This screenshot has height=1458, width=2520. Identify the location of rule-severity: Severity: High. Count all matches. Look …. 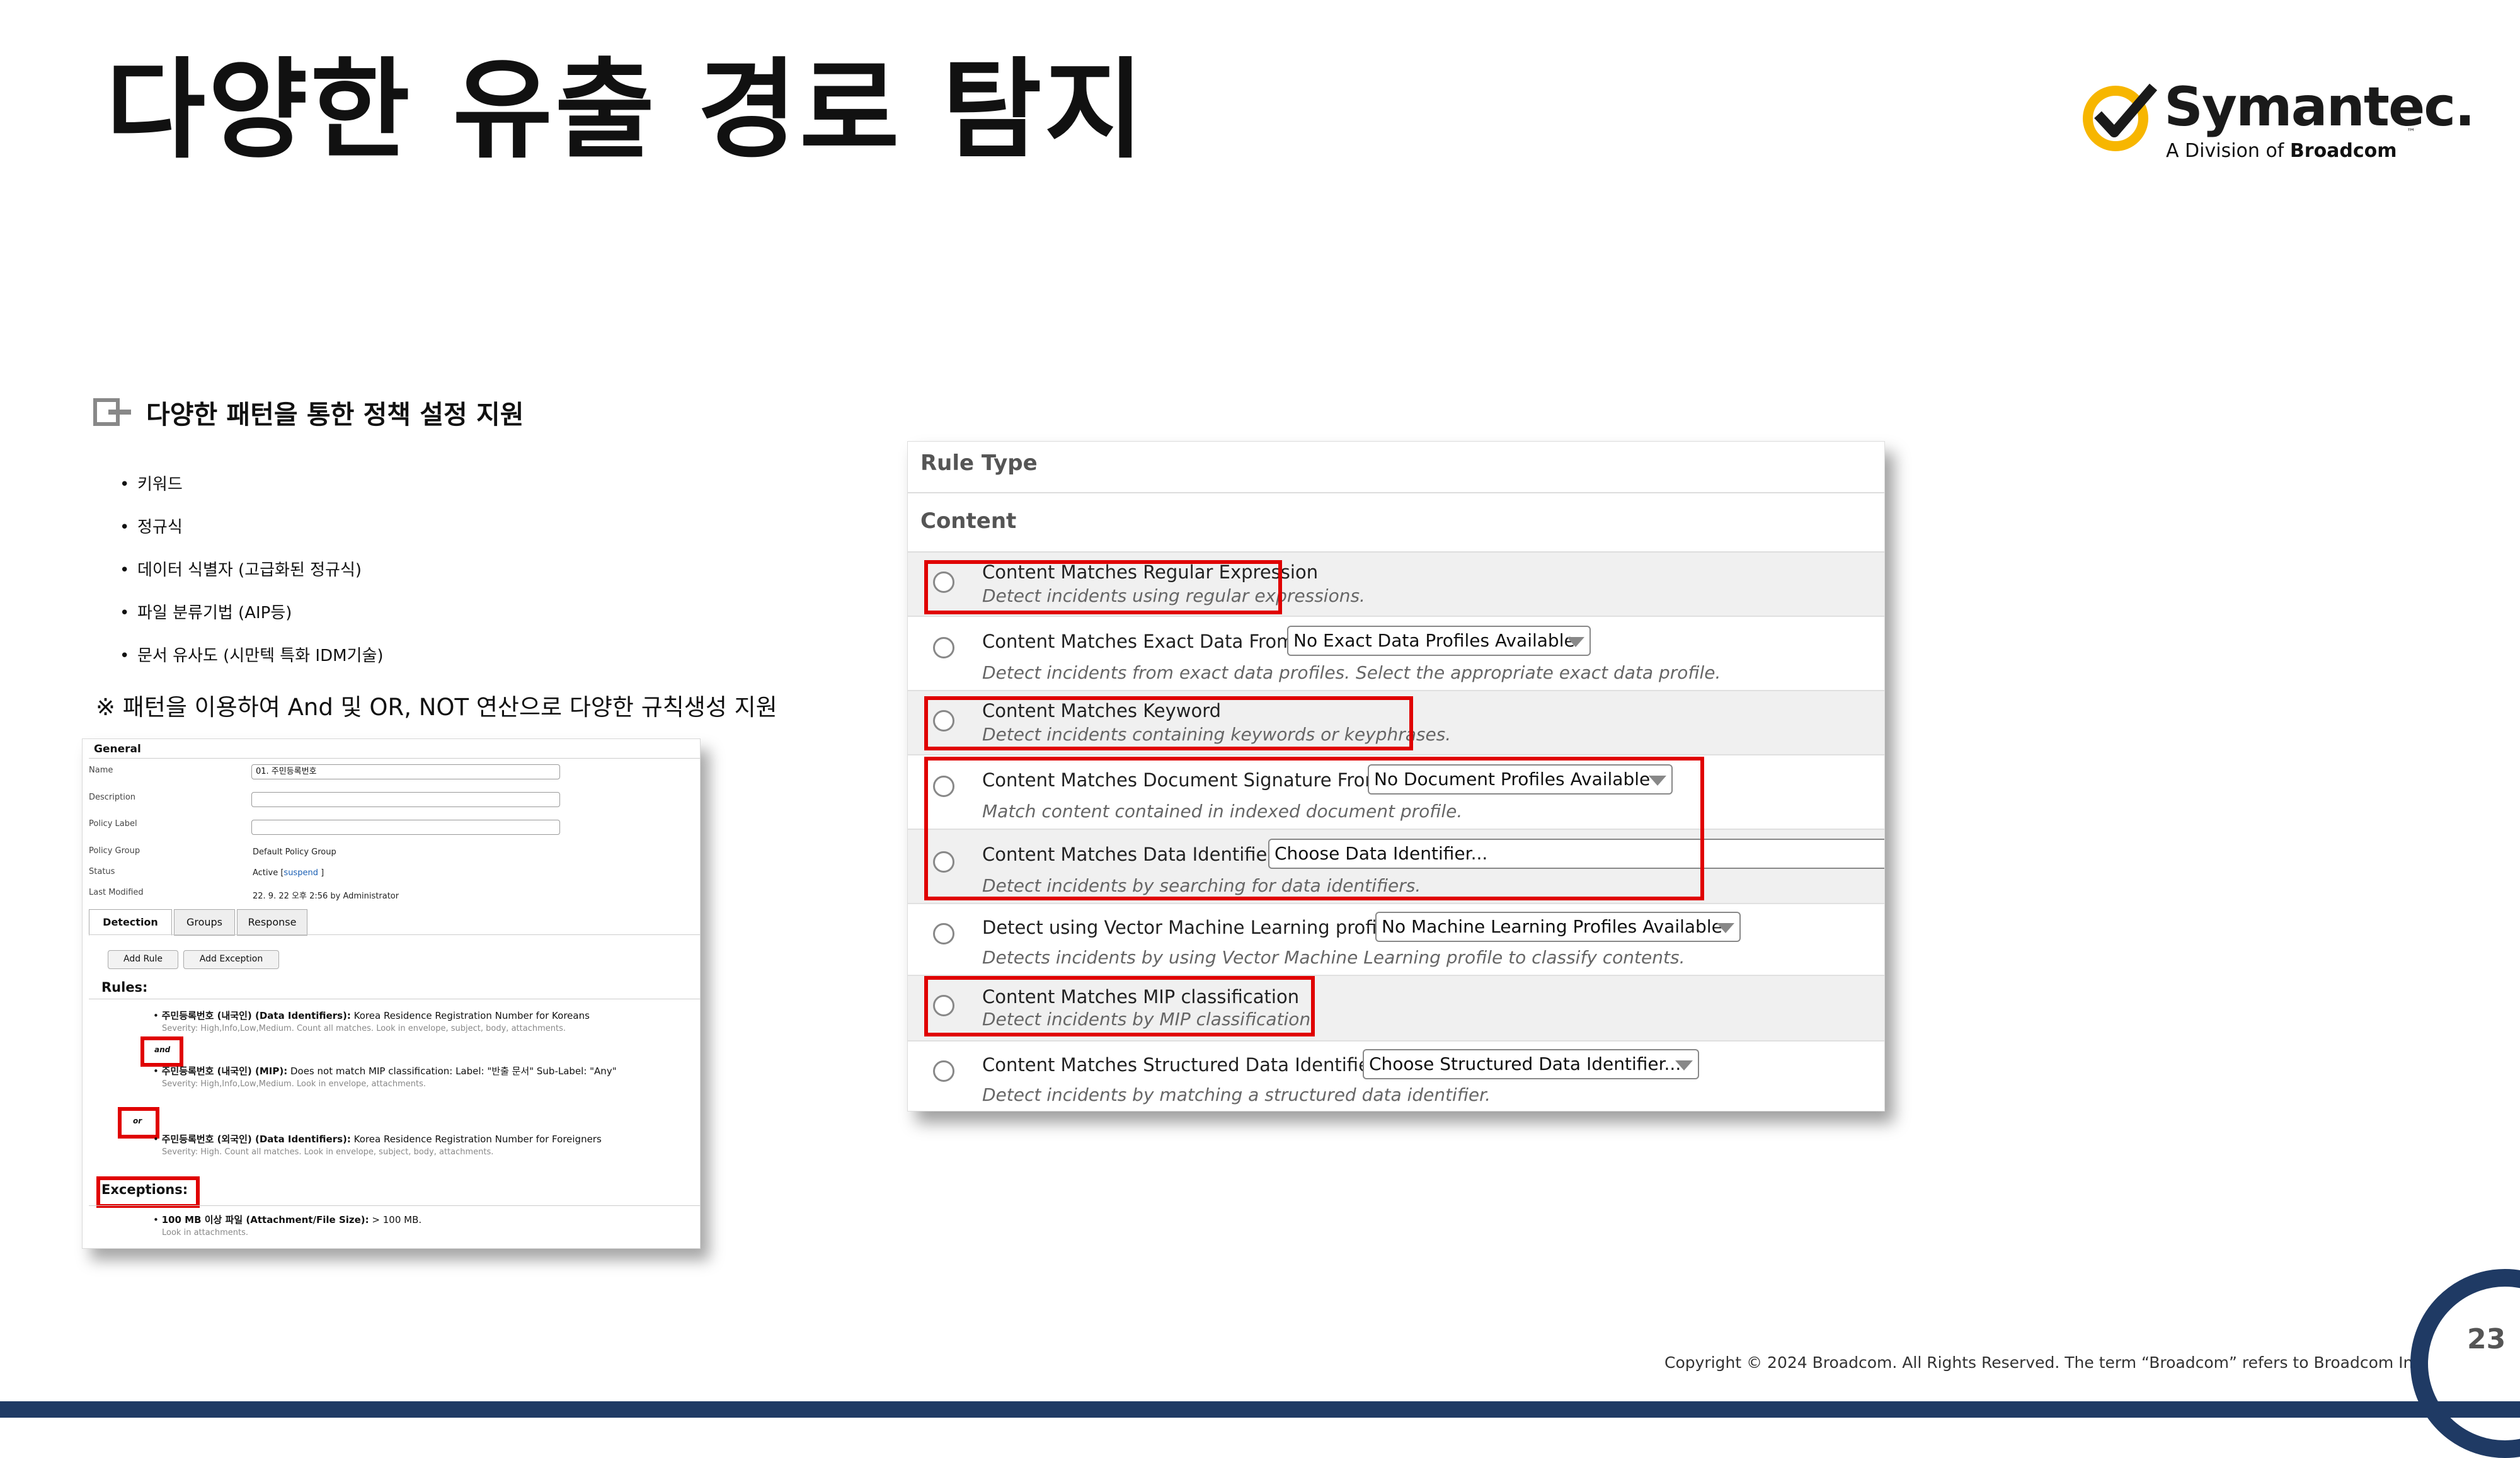
(328, 1152).